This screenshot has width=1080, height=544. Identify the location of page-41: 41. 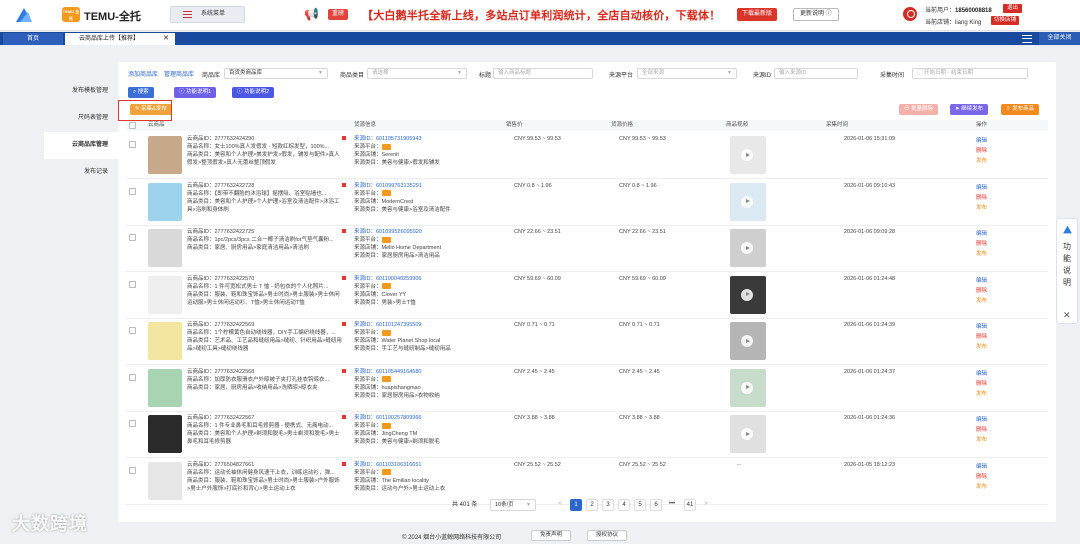
(690, 505).